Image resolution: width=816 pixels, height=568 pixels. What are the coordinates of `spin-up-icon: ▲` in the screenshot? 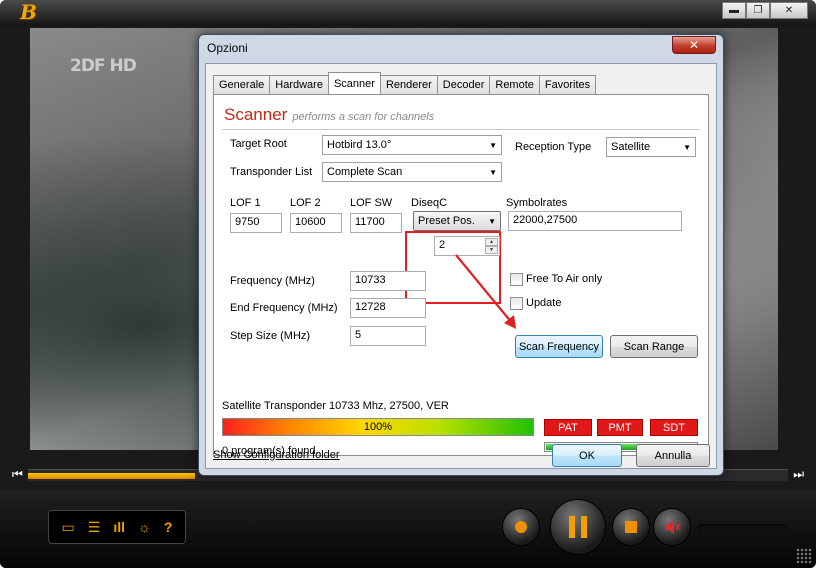 It's located at (491, 242).